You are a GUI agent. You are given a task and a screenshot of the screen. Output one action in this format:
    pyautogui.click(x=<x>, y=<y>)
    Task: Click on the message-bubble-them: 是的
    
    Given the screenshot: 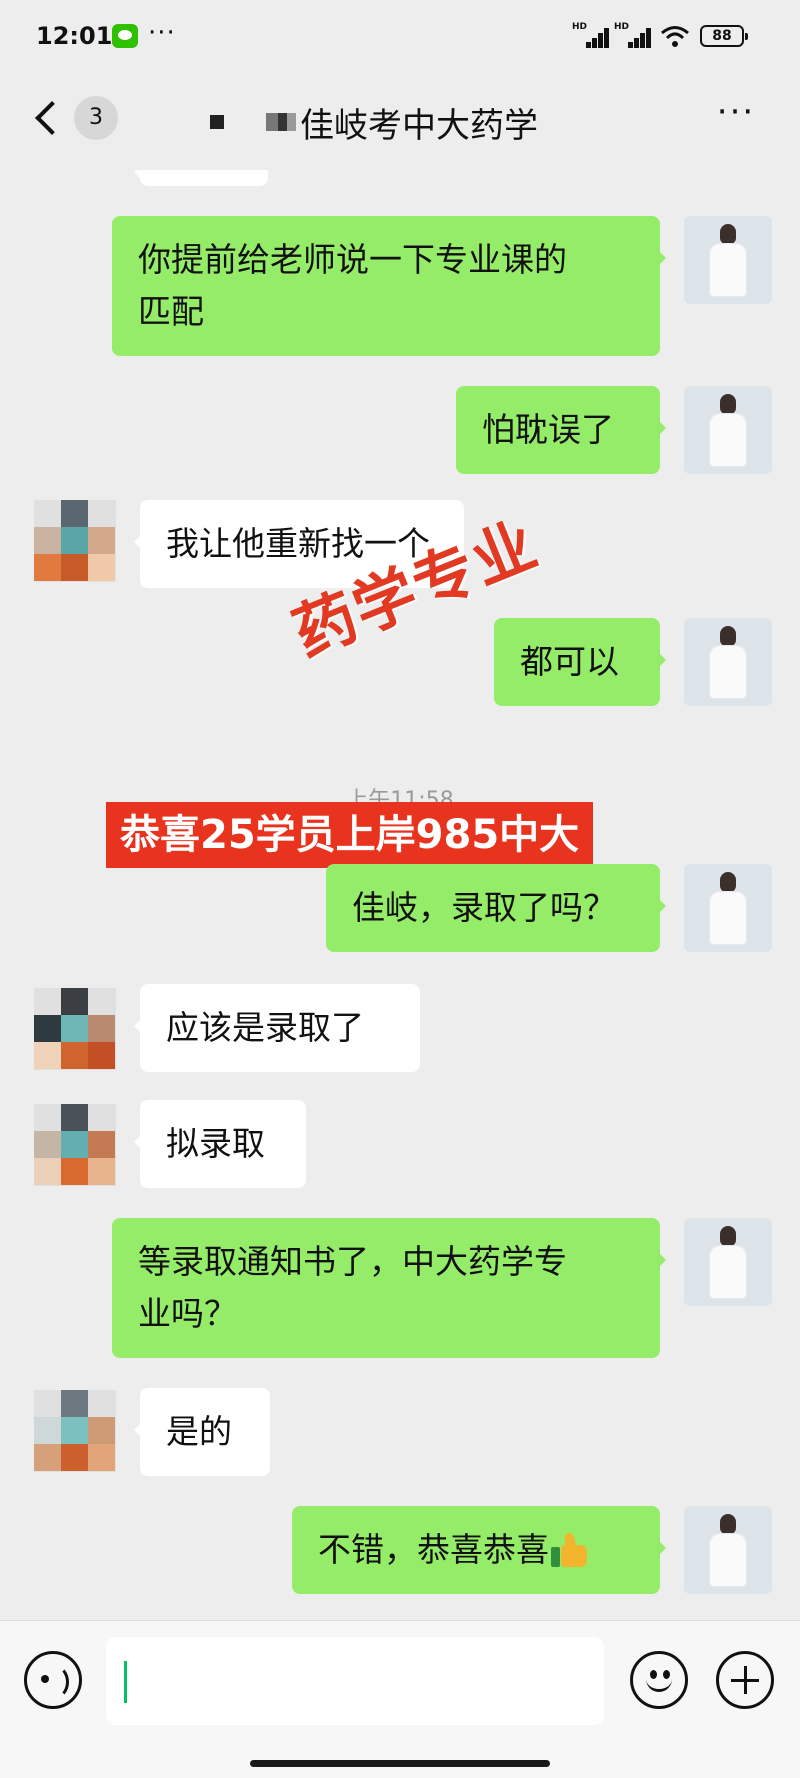 What is the action you would take?
    pyautogui.click(x=202, y=1432)
    